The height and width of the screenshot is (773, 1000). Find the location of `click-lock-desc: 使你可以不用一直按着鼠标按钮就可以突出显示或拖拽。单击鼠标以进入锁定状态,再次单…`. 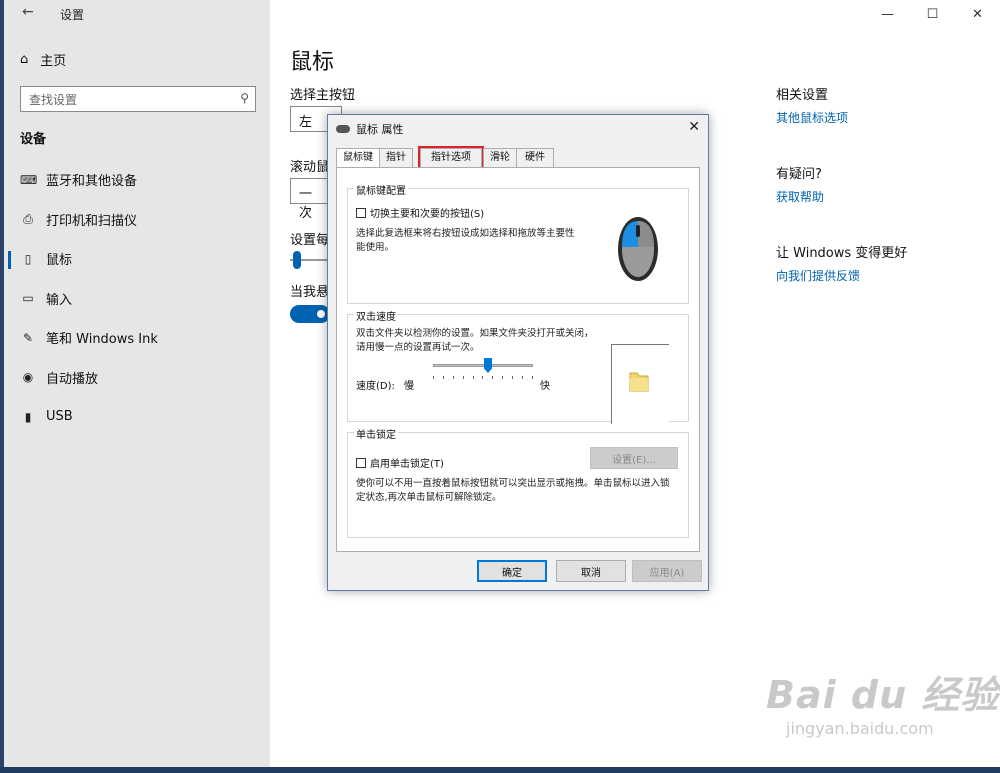

click-lock-desc: 使你可以不用一直按着鼠标按钮就可以突出显示或拖拽。单击鼠标以进入锁定状态,再次单… is located at coordinates (513, 490).